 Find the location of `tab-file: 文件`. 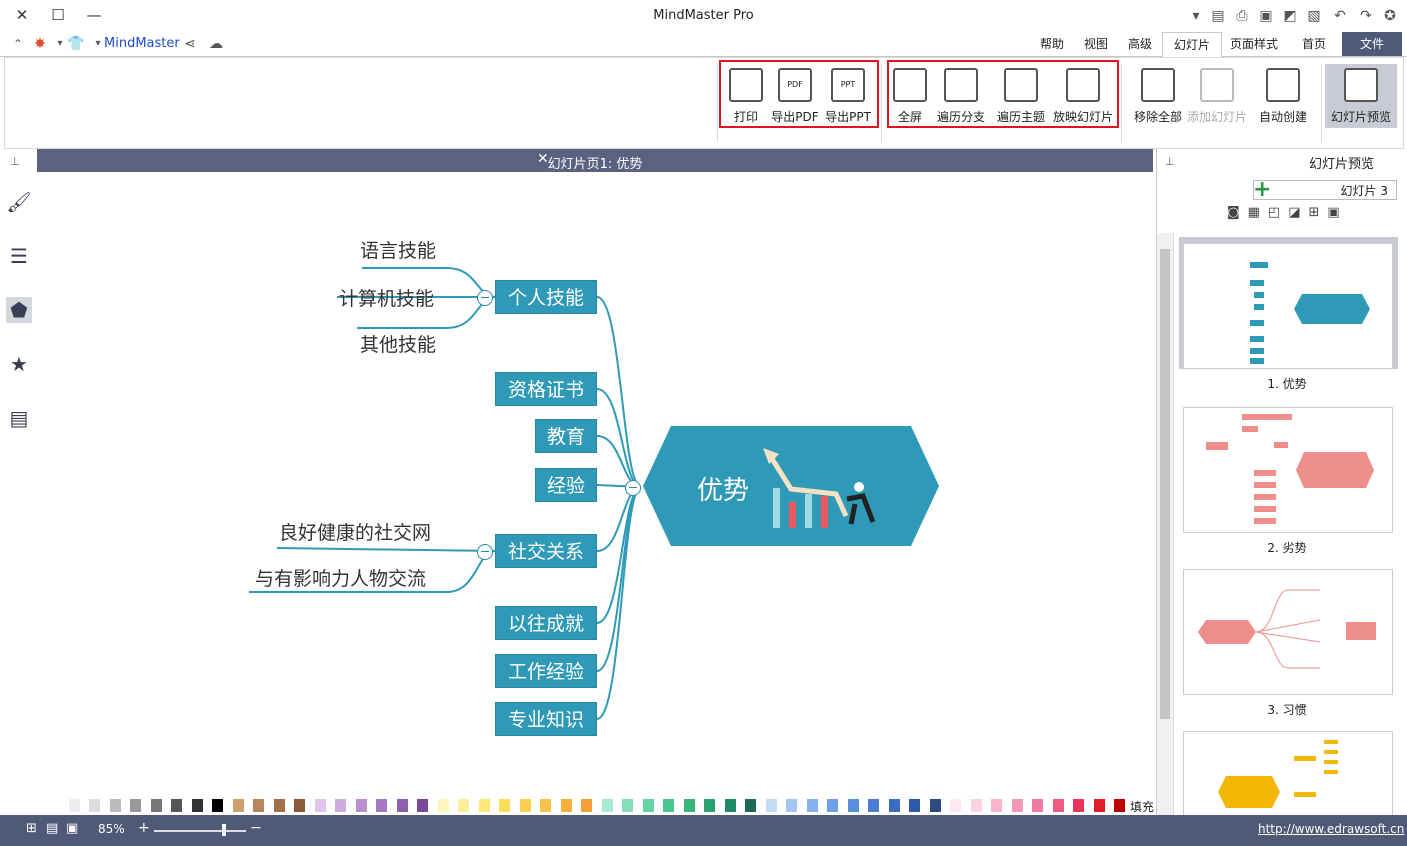

tab-file: 文件 is located at coordinates (1372, 44).